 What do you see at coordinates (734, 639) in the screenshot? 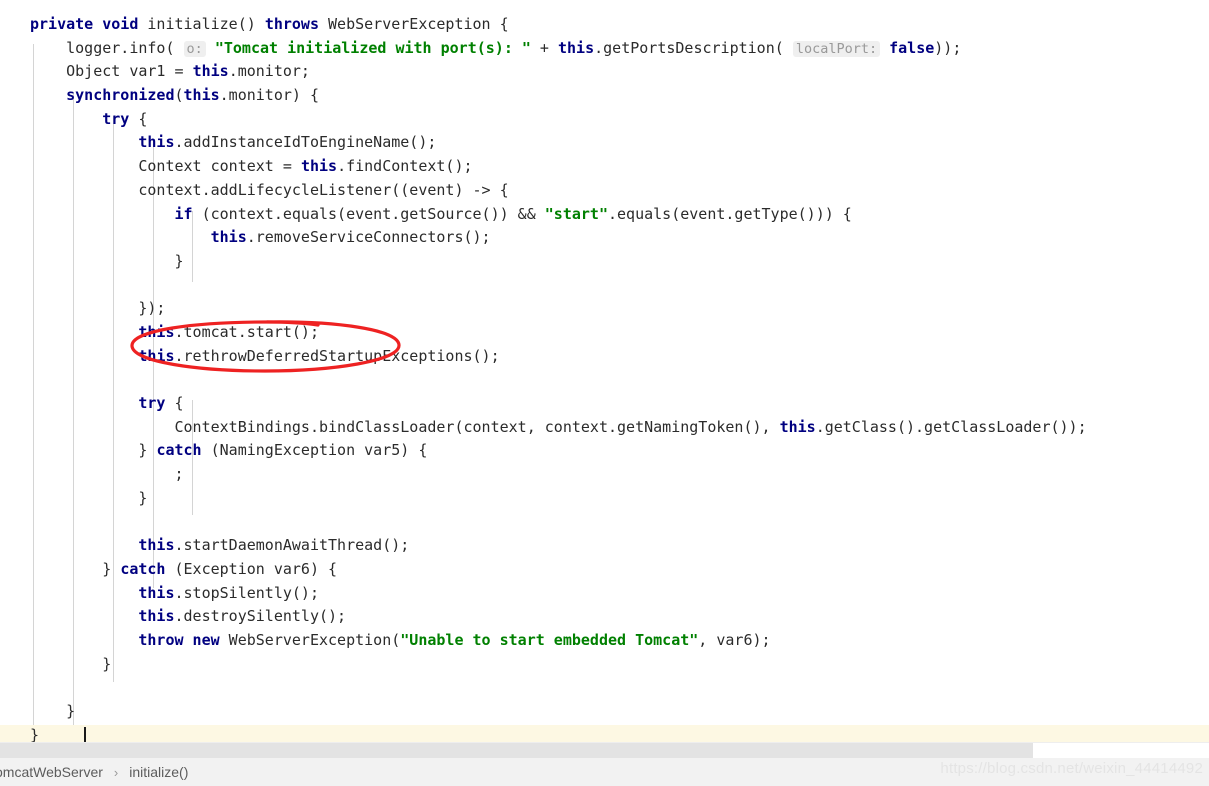
I see `code-token-pl: , var6);` at bounding box center [734, 639].